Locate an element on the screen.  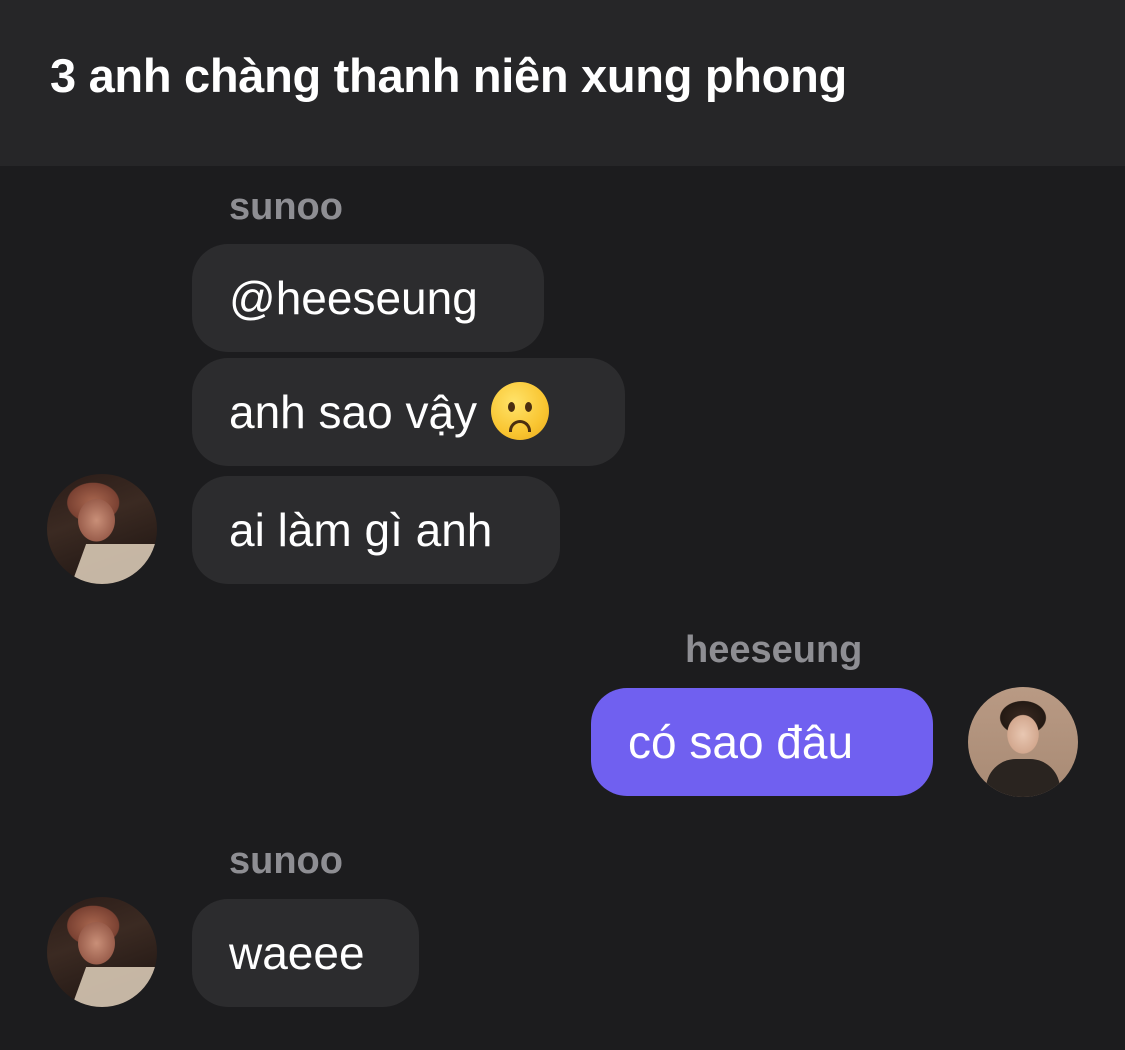
frowning-face-icon is located at coordinates (520, 411).